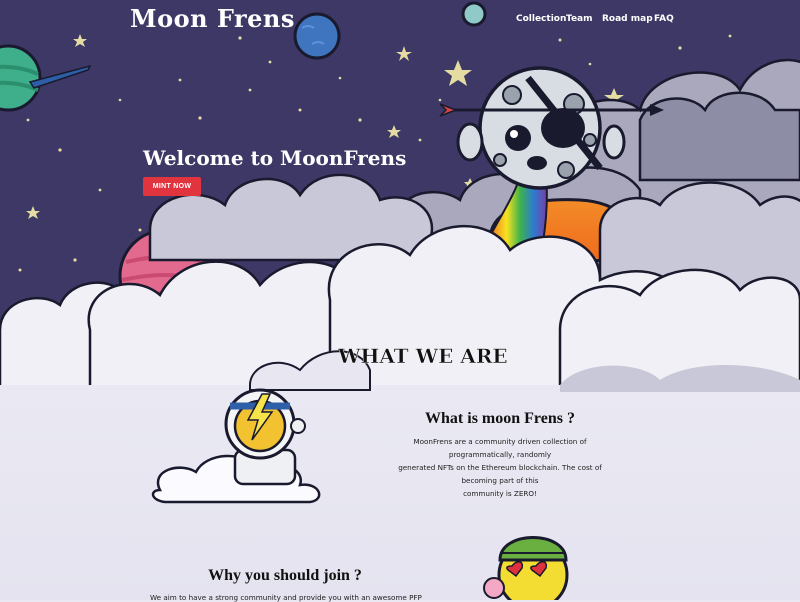 This screenshot has height=602, width=800. Describe the element at coordinates (664, 19) in the screenshot. I see `nav-item-faq: FAQ` at that location.